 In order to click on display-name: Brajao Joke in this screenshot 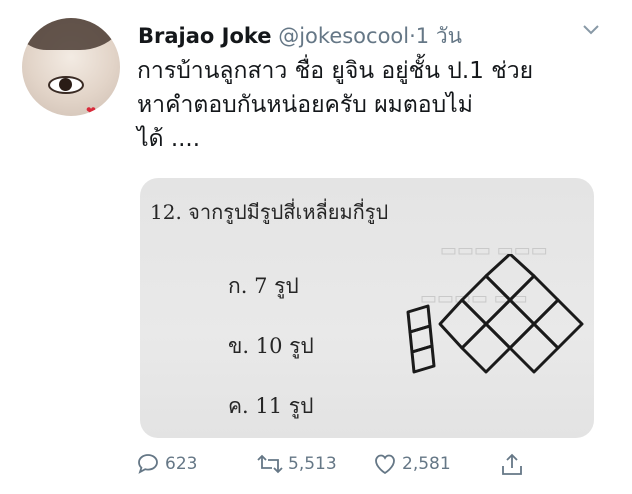, I will do `click(205, 36)`.